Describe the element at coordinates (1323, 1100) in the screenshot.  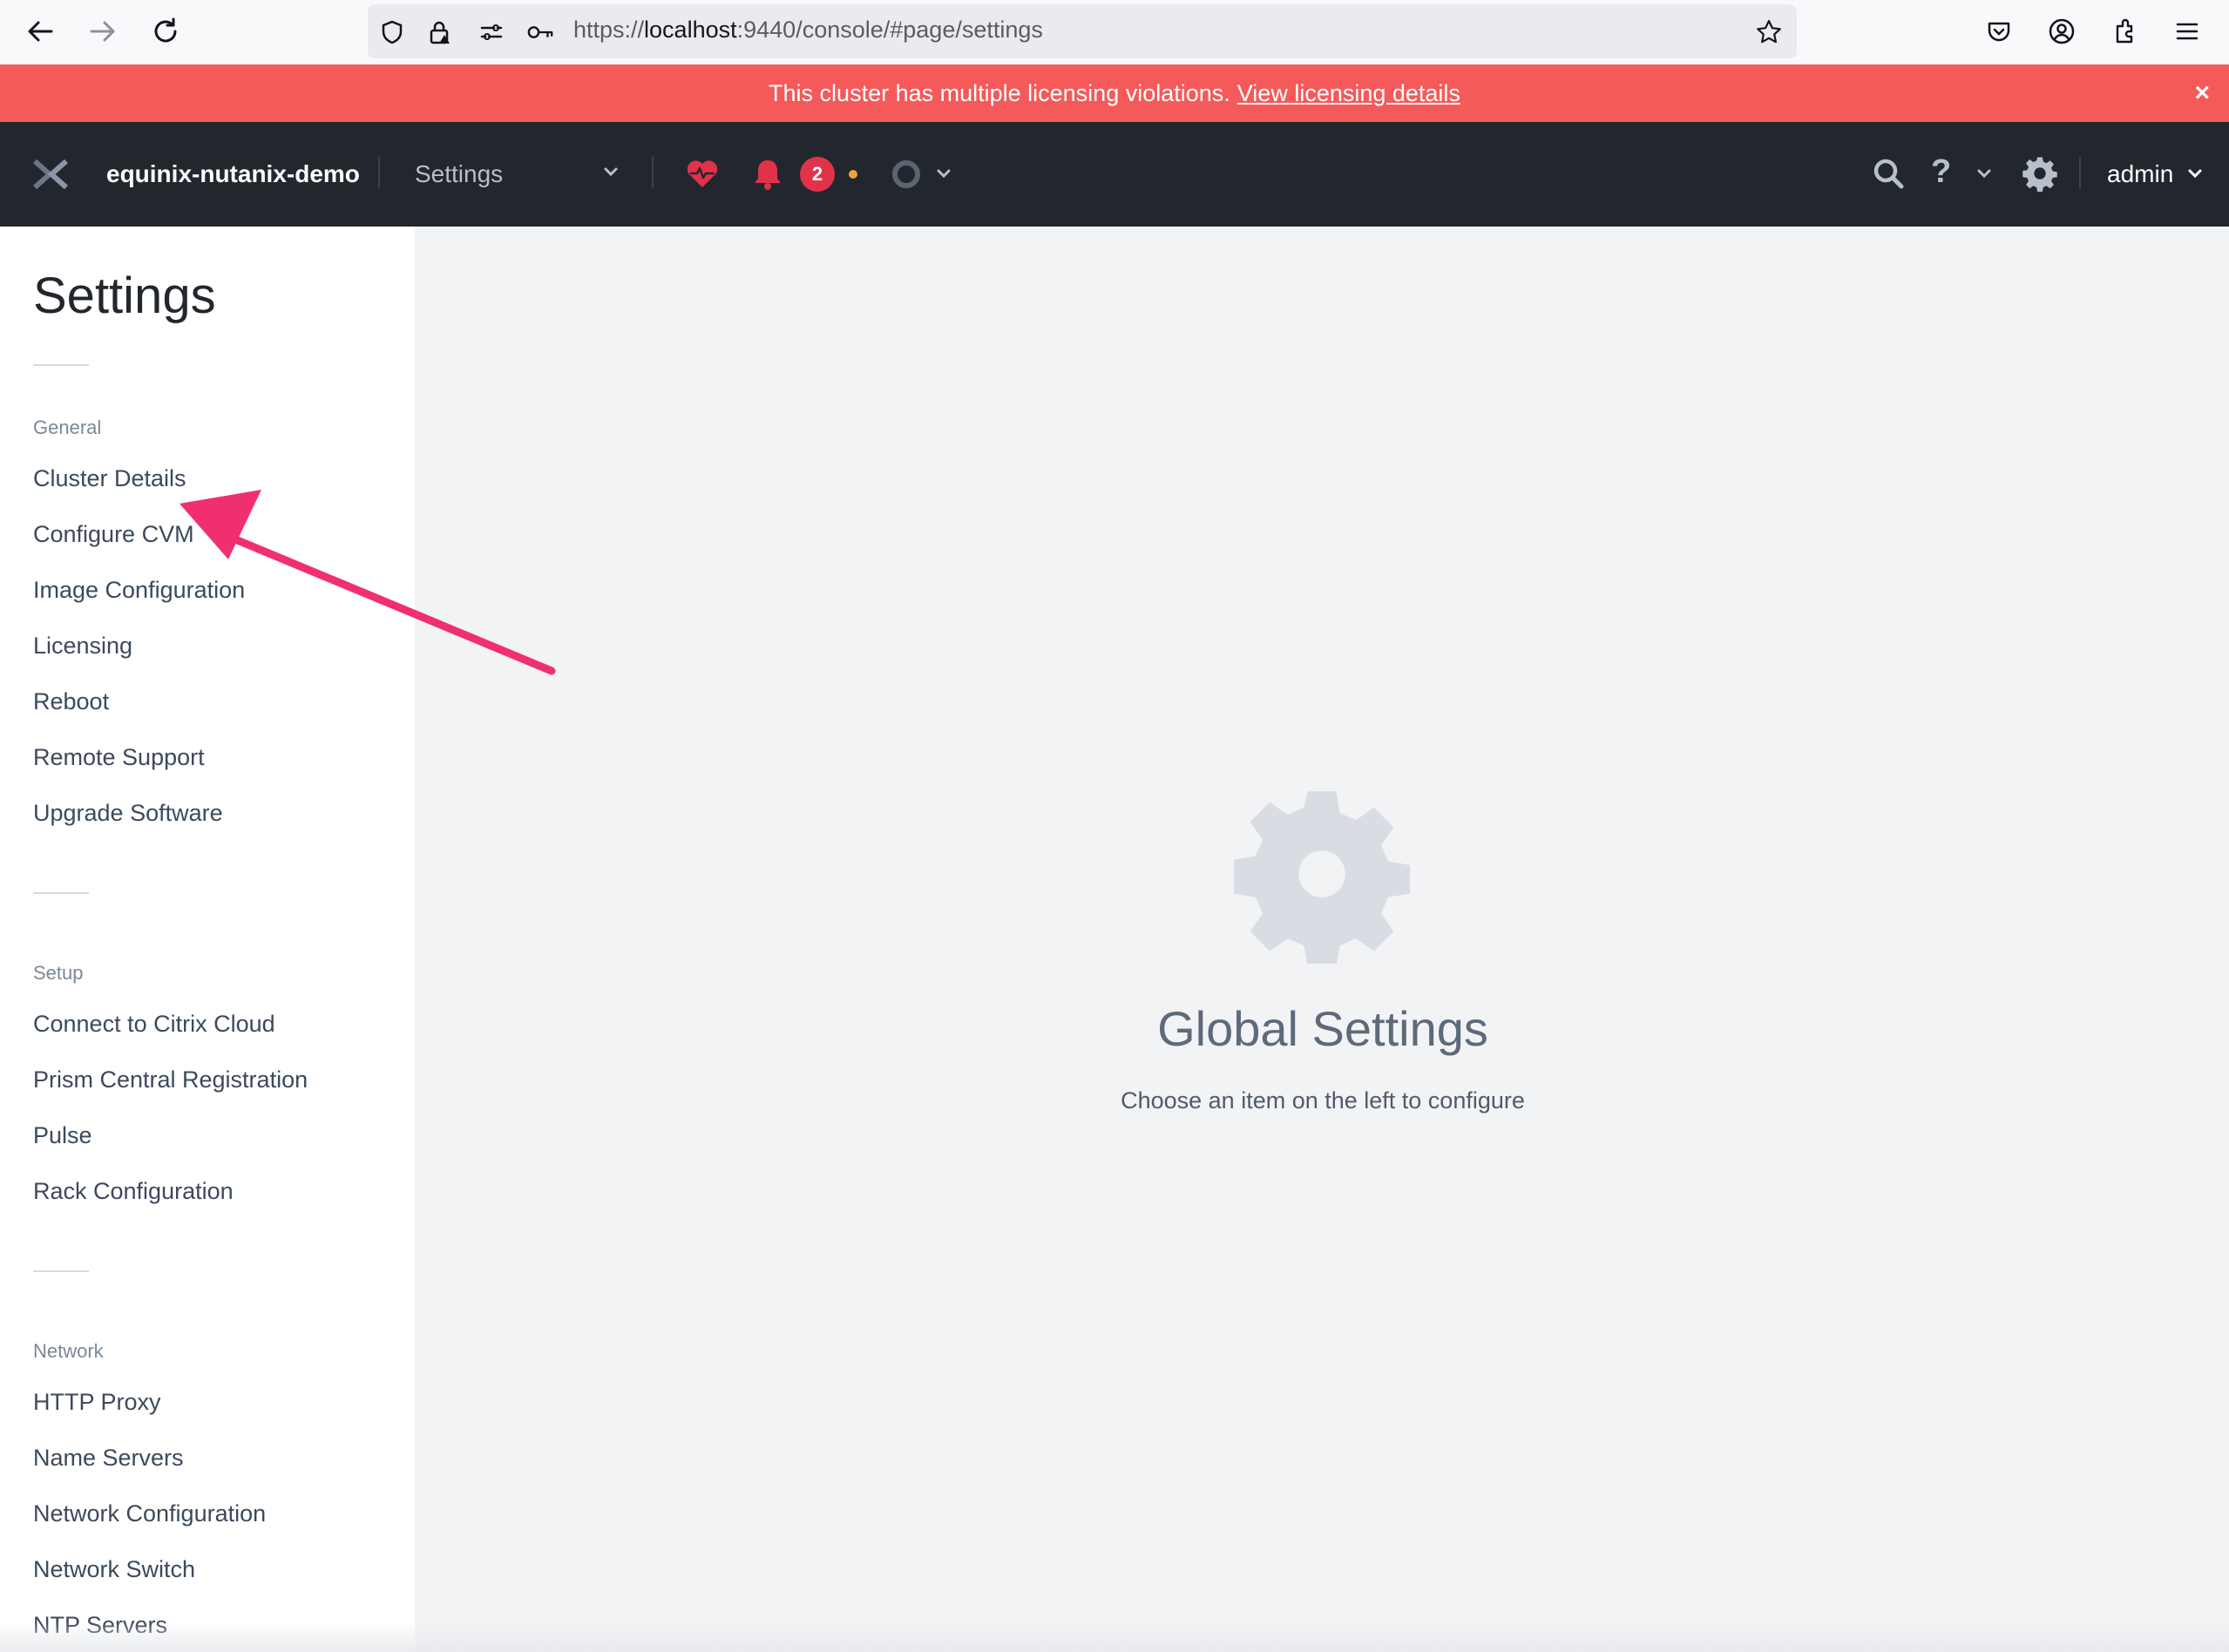
I see `empty-state-subtitle: Choose an item on the left to configure` at that location.